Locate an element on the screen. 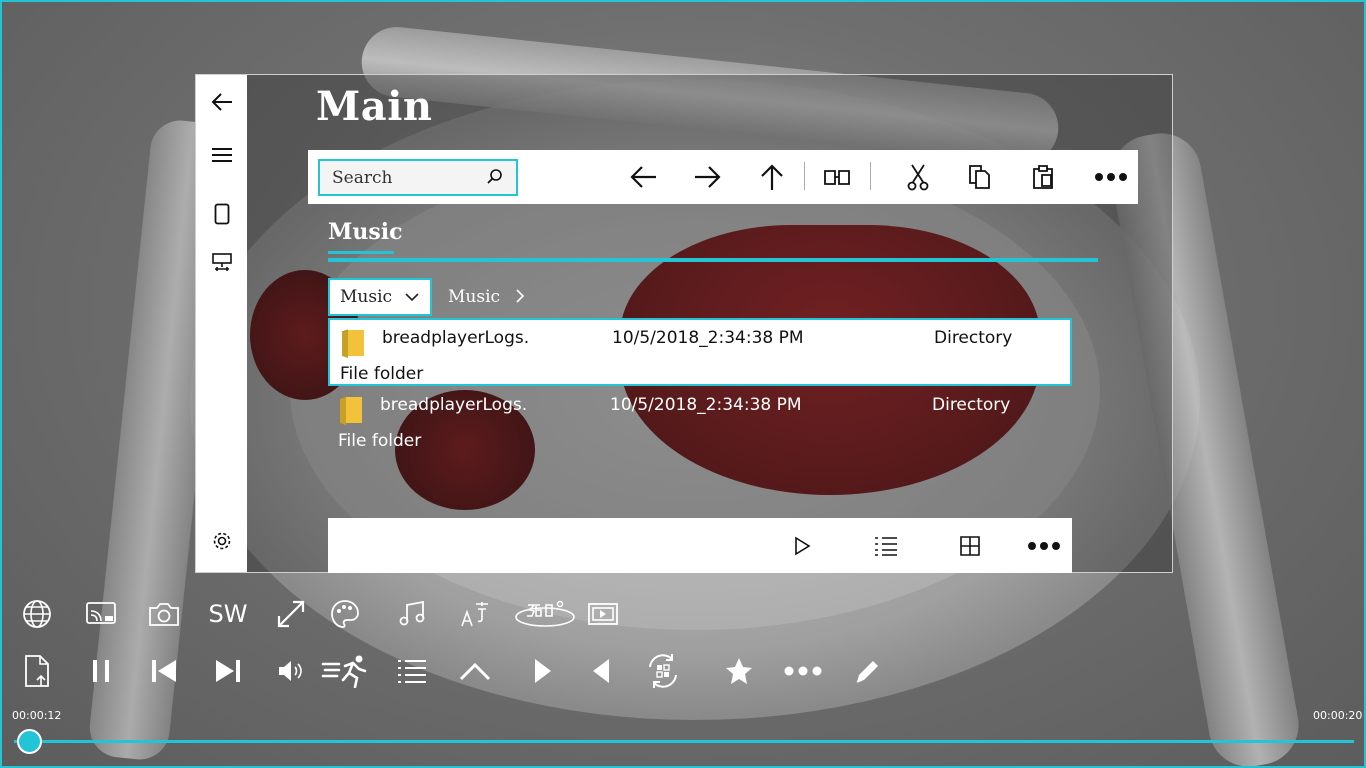  step-backward-button is located at coordinates (601, 671).